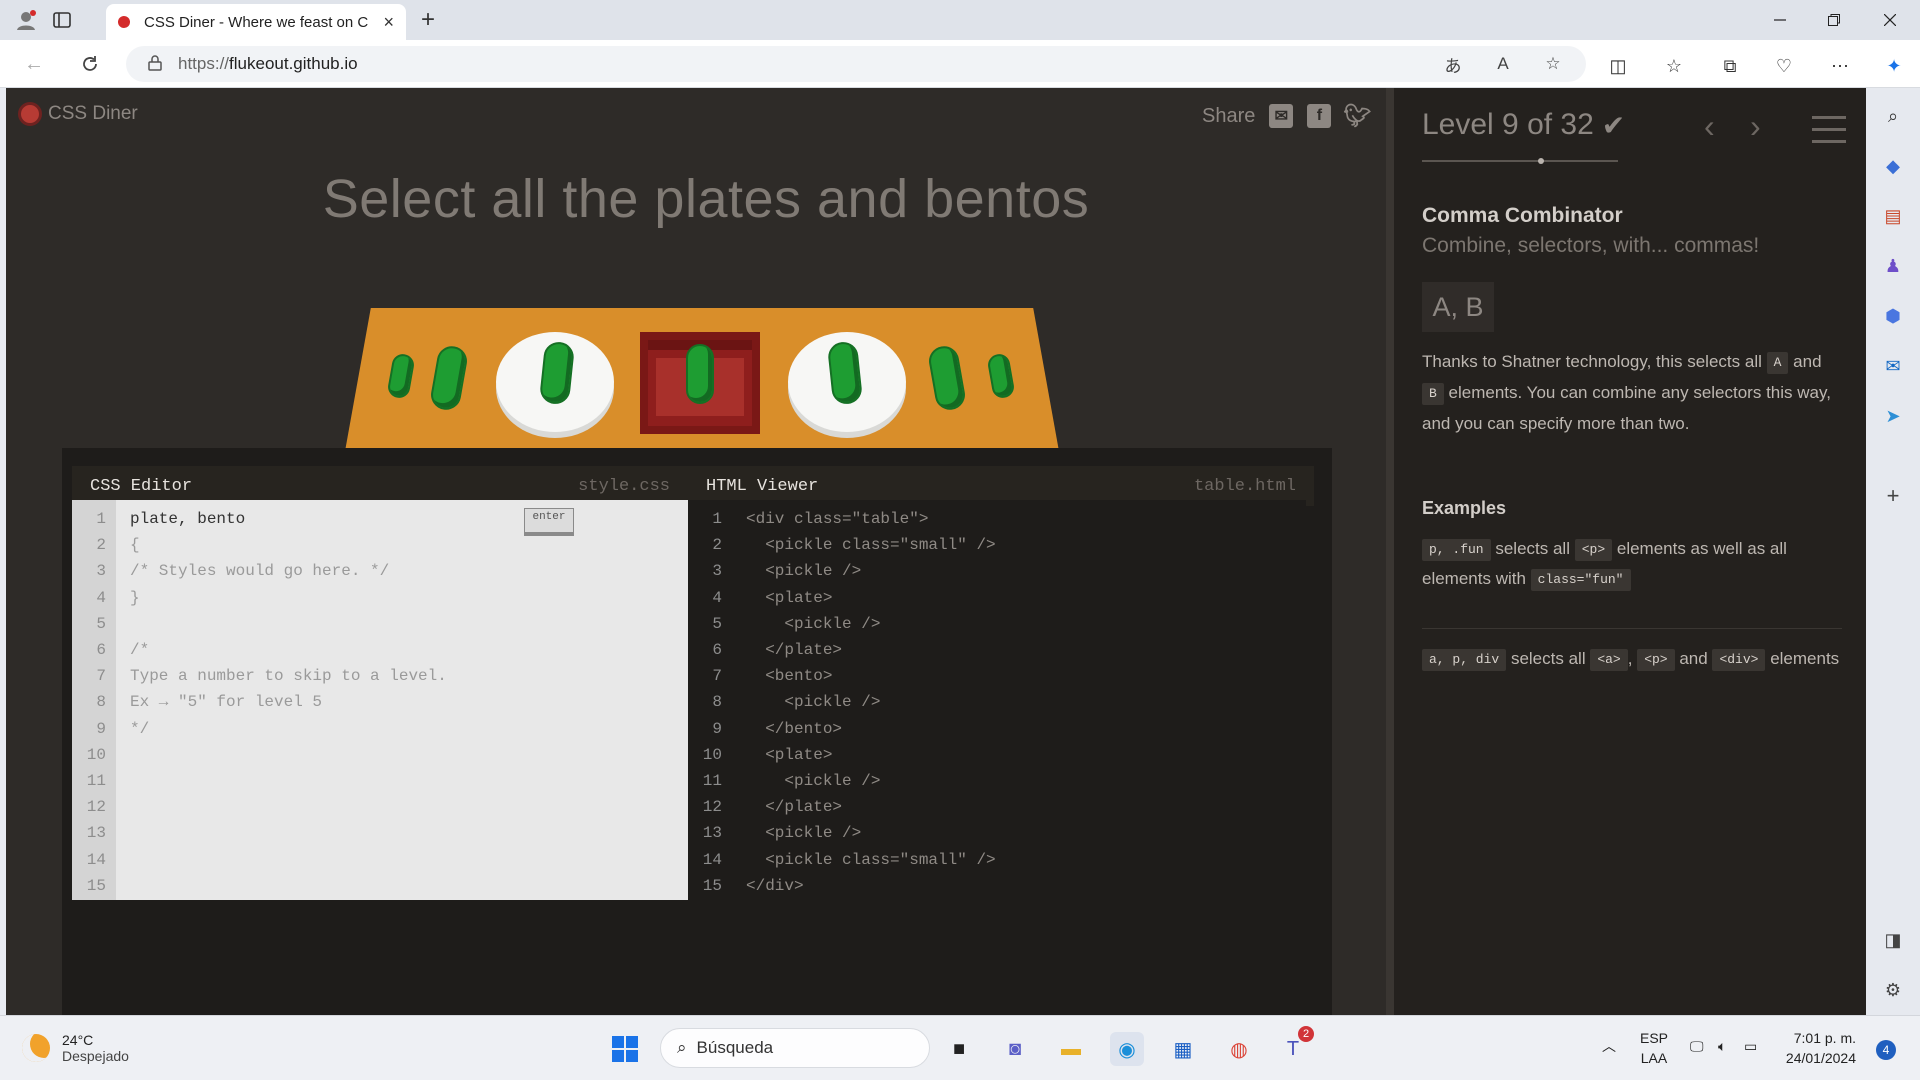  What do you see at coordinates (1520, 161) in the screenshot?
I see `level-progress-bar` at bounding box center [1520, 161].